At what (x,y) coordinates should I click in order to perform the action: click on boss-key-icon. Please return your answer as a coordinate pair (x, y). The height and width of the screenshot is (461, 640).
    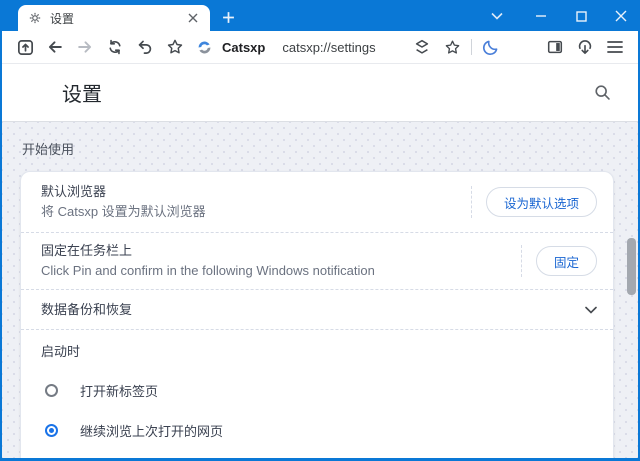
    Looking at the image, I should click on (25, 47).